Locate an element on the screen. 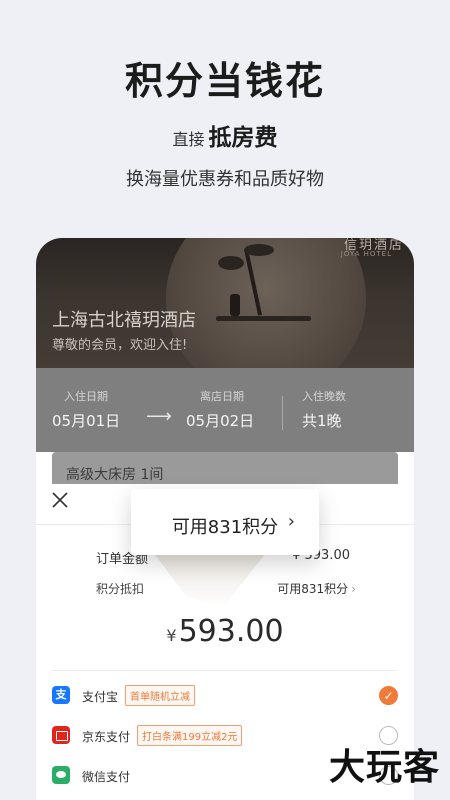 The image size is (450, 800). promo-subtitle: 直接 抵房费 is located at coordinates (225, 135).